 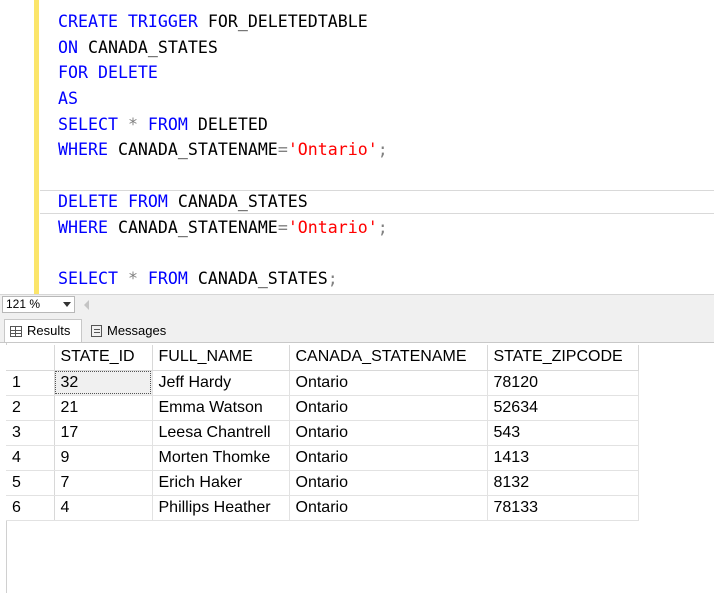 I want to click on editor-status-strip: 121 %, so click(x=357, y=304).